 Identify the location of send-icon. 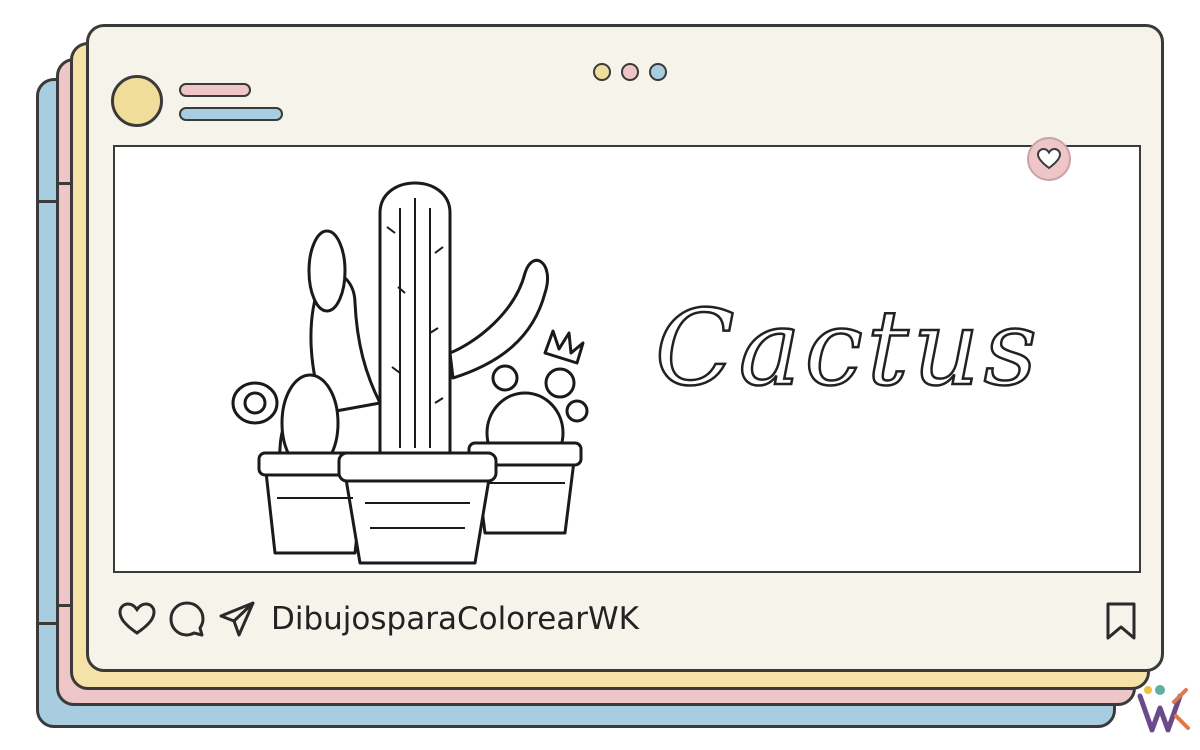
(237, 619).